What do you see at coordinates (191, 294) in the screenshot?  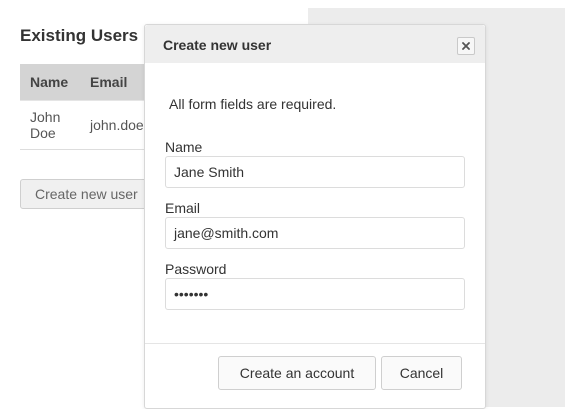 I see `password-field-value: •••••••` at bounding box center [191, 294].